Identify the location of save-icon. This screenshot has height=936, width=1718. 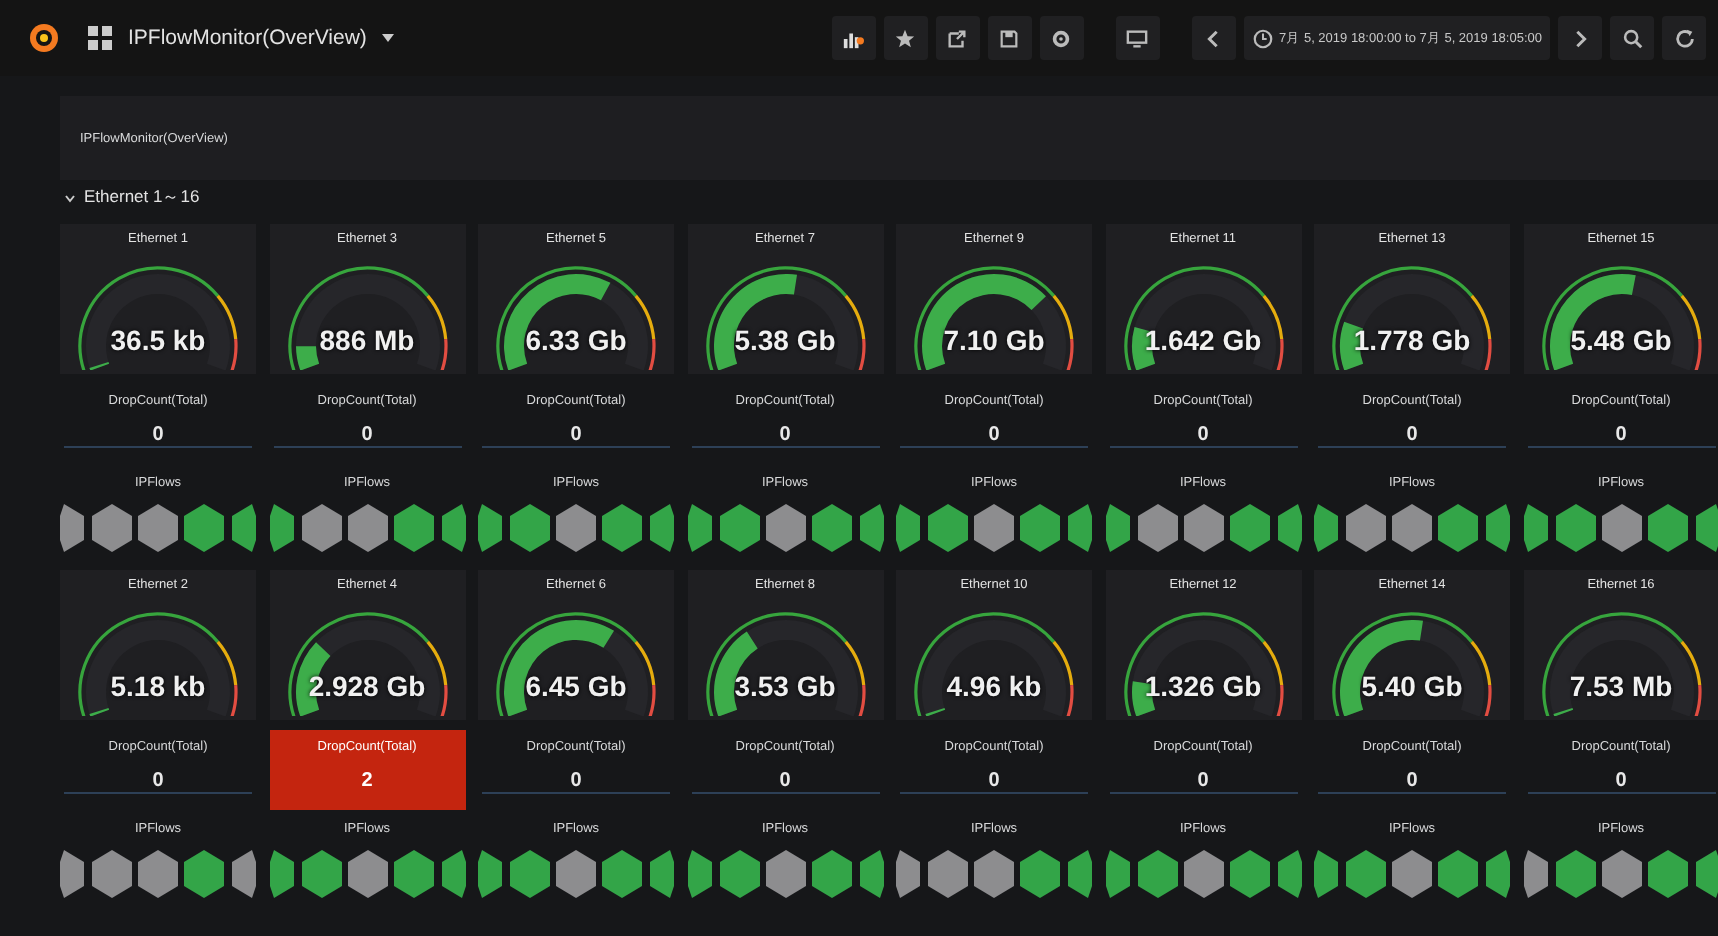
(1009, 38).